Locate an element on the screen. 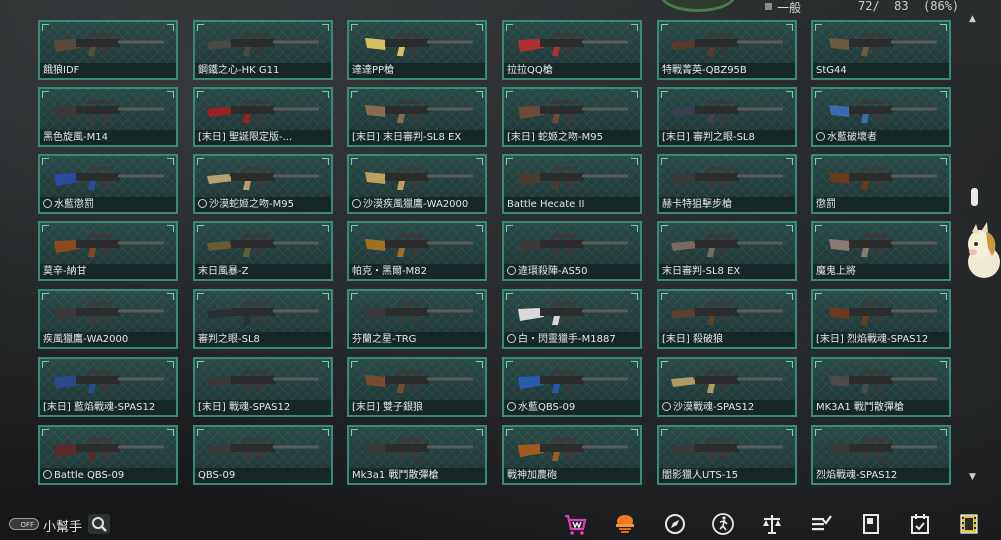 The width and height of the screenshot is (1001, 540). scroll-down-arrow-icon: ▼ is located at coordinates (972, 477).